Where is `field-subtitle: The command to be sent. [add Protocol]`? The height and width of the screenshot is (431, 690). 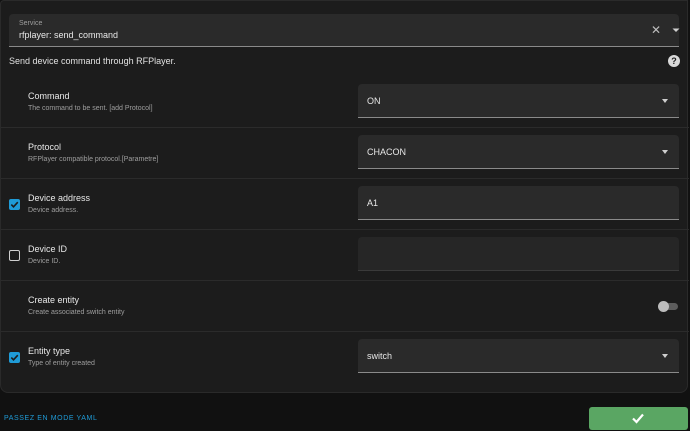
field-subtitle: The command to be sent. [add Protocol] is located at coordinates (90, 108).